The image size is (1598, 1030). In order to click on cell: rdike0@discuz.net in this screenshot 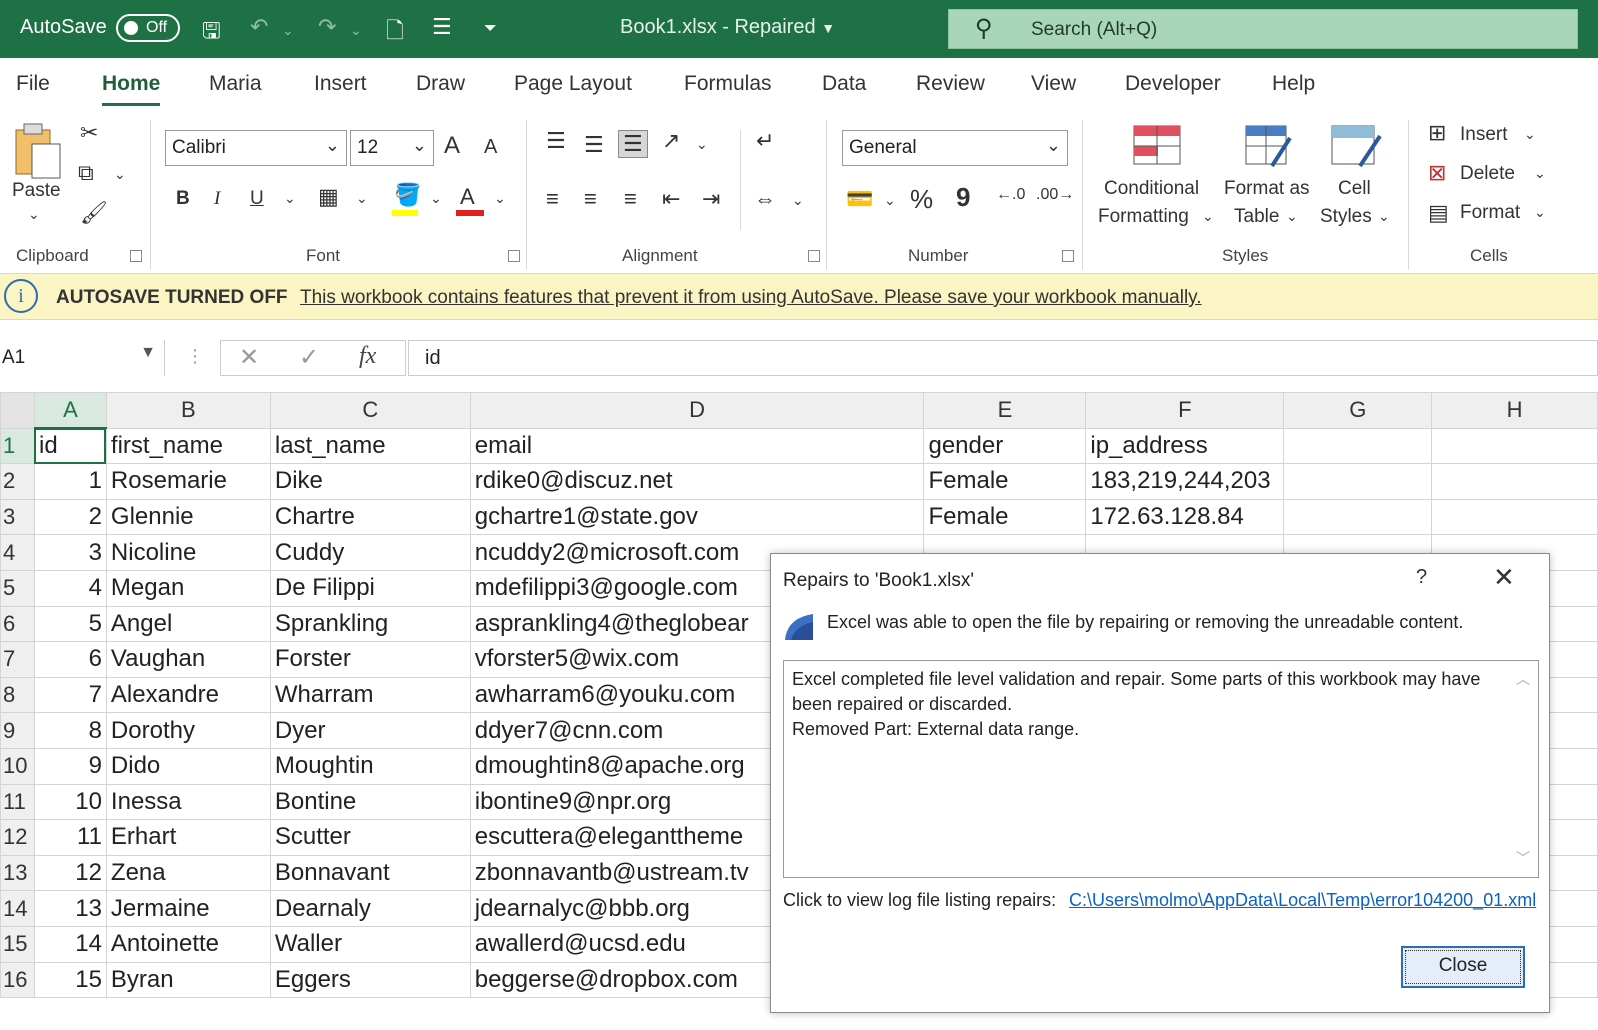, I will do `click(697, 481)`.